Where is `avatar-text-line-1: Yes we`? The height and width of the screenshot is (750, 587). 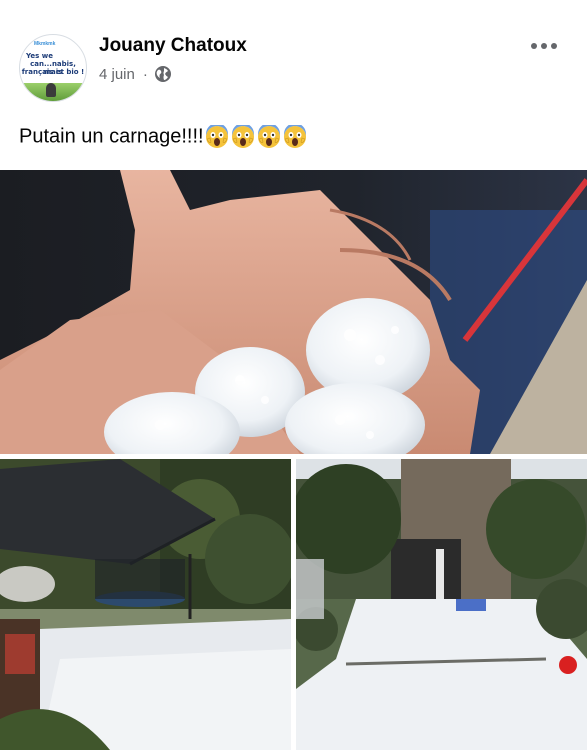
avatar-text-line-1: Yes we is located at coordinates (39, 56).